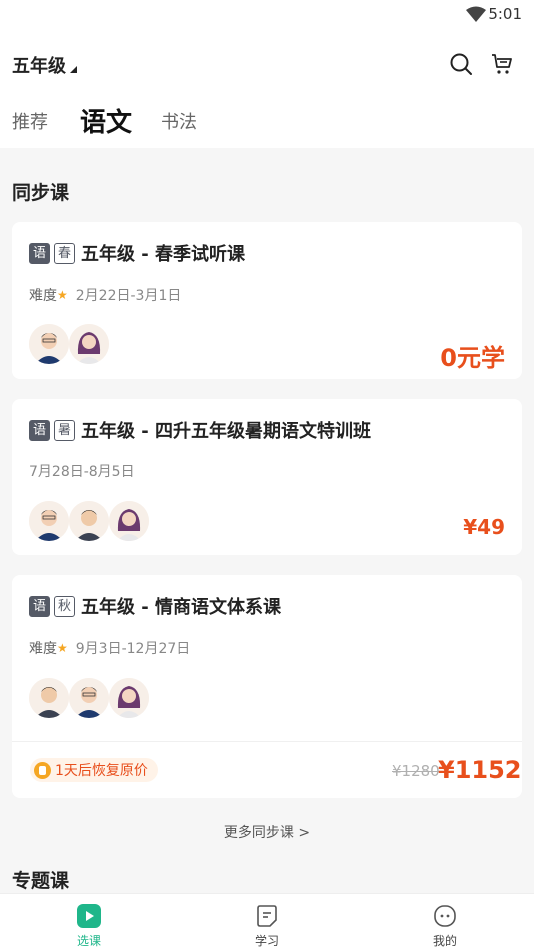  I want to click on course-meta: 难度 ★ 9月3日-12月27日, so click(109, 648).